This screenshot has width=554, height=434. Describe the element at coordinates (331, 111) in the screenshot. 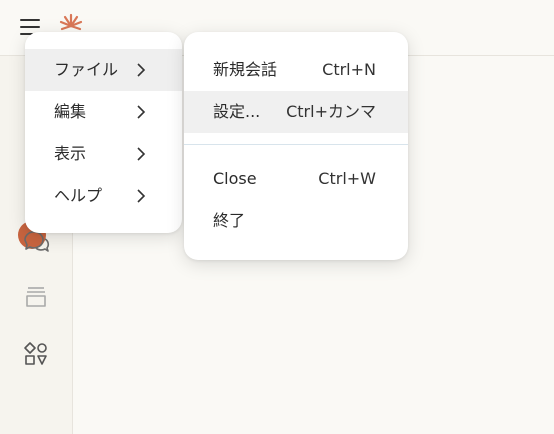

I see `shortcut-label: Ctrl+カンマ` at that location.